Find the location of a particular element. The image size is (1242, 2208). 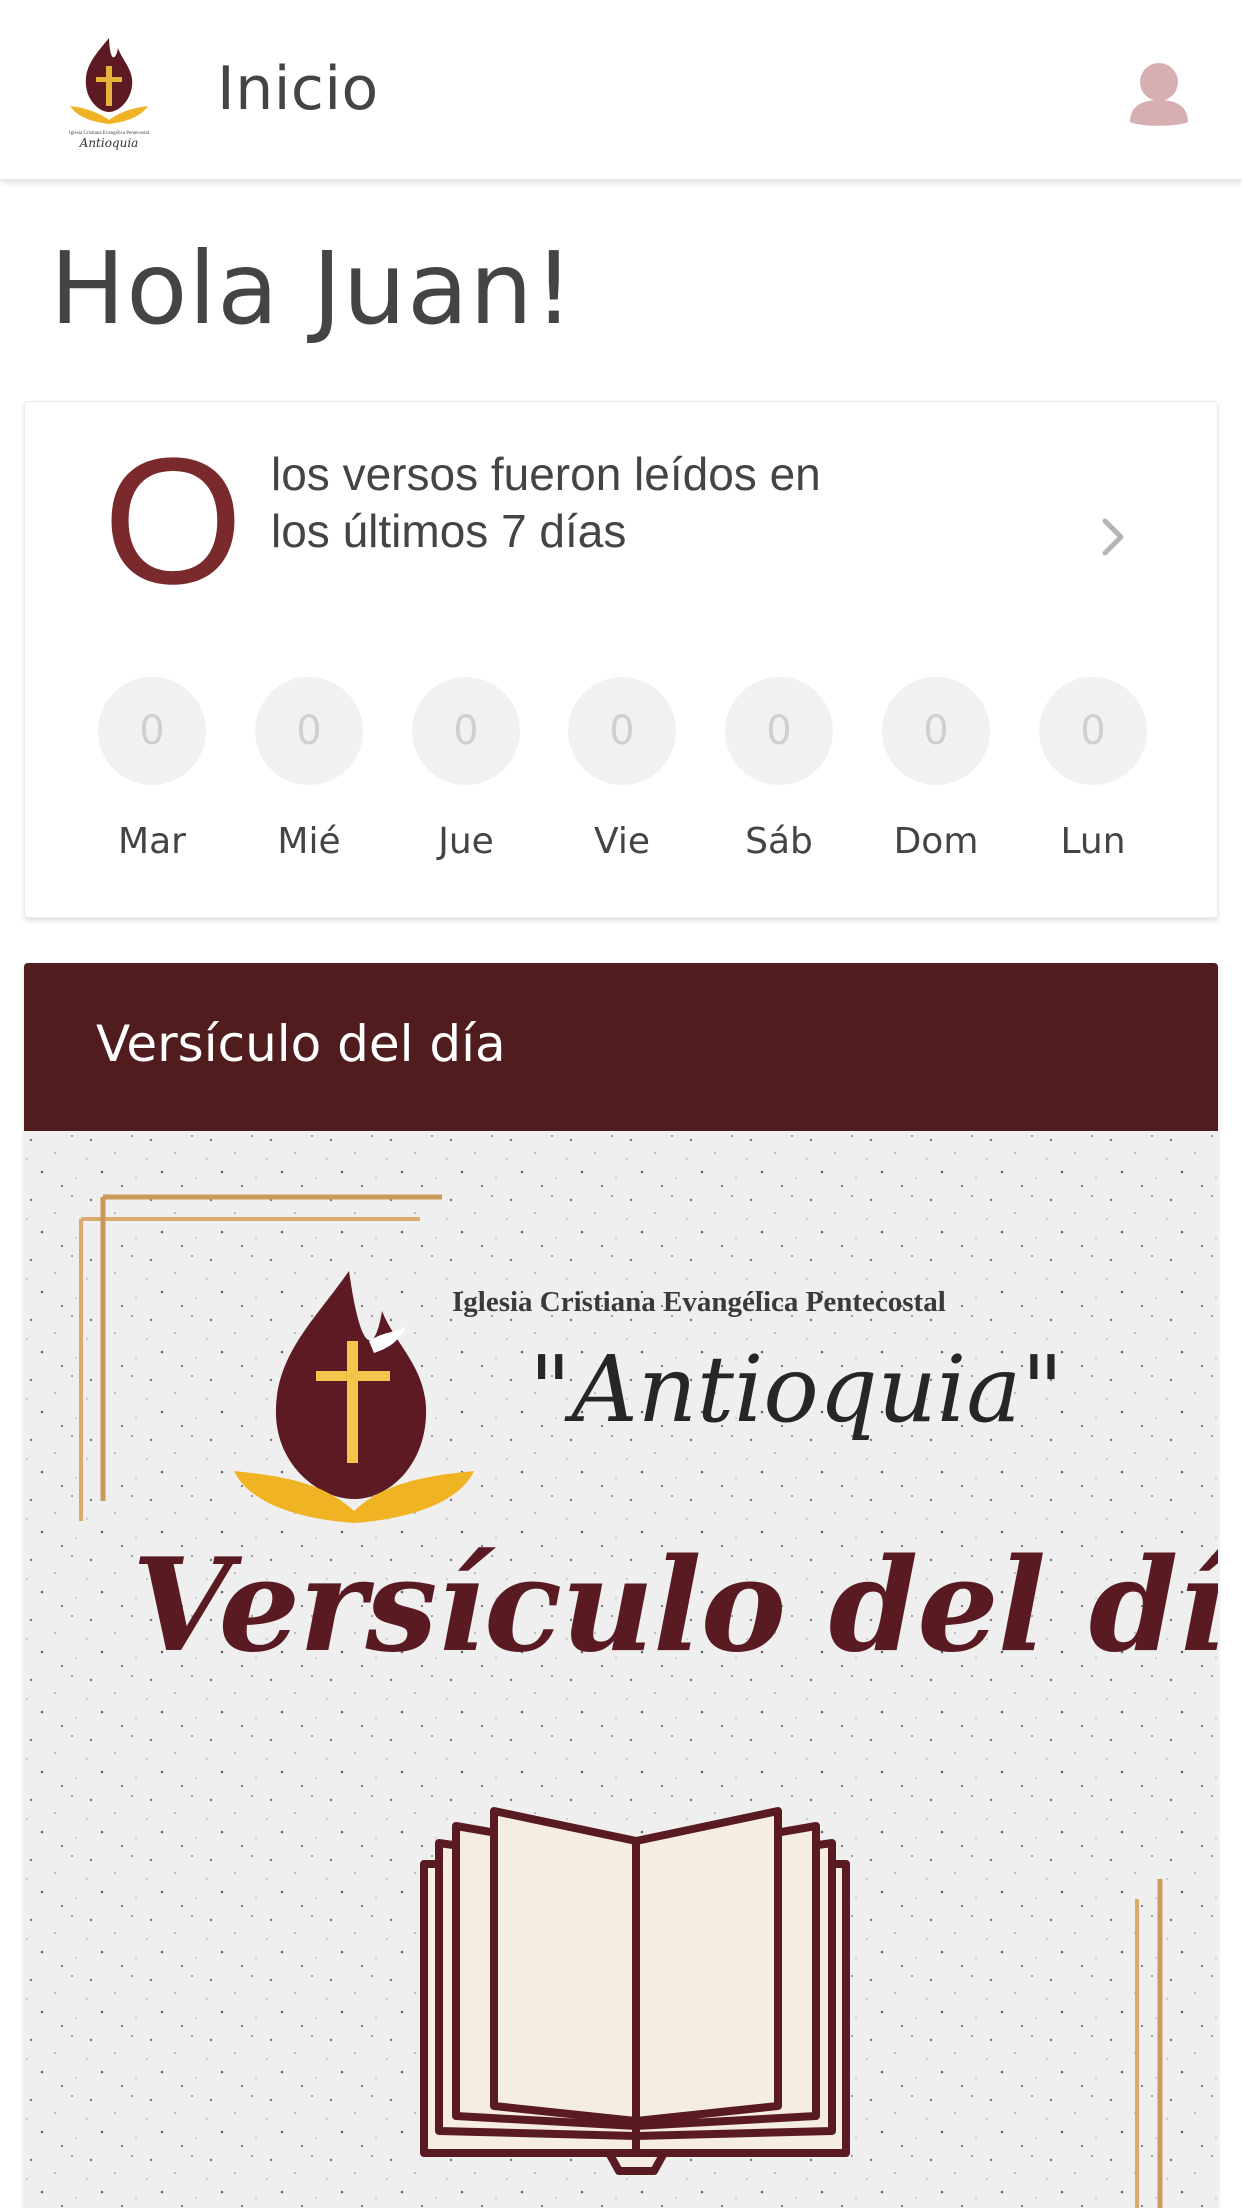

verse-card-title: Versículo del día is located at coordinates (301, 1044).